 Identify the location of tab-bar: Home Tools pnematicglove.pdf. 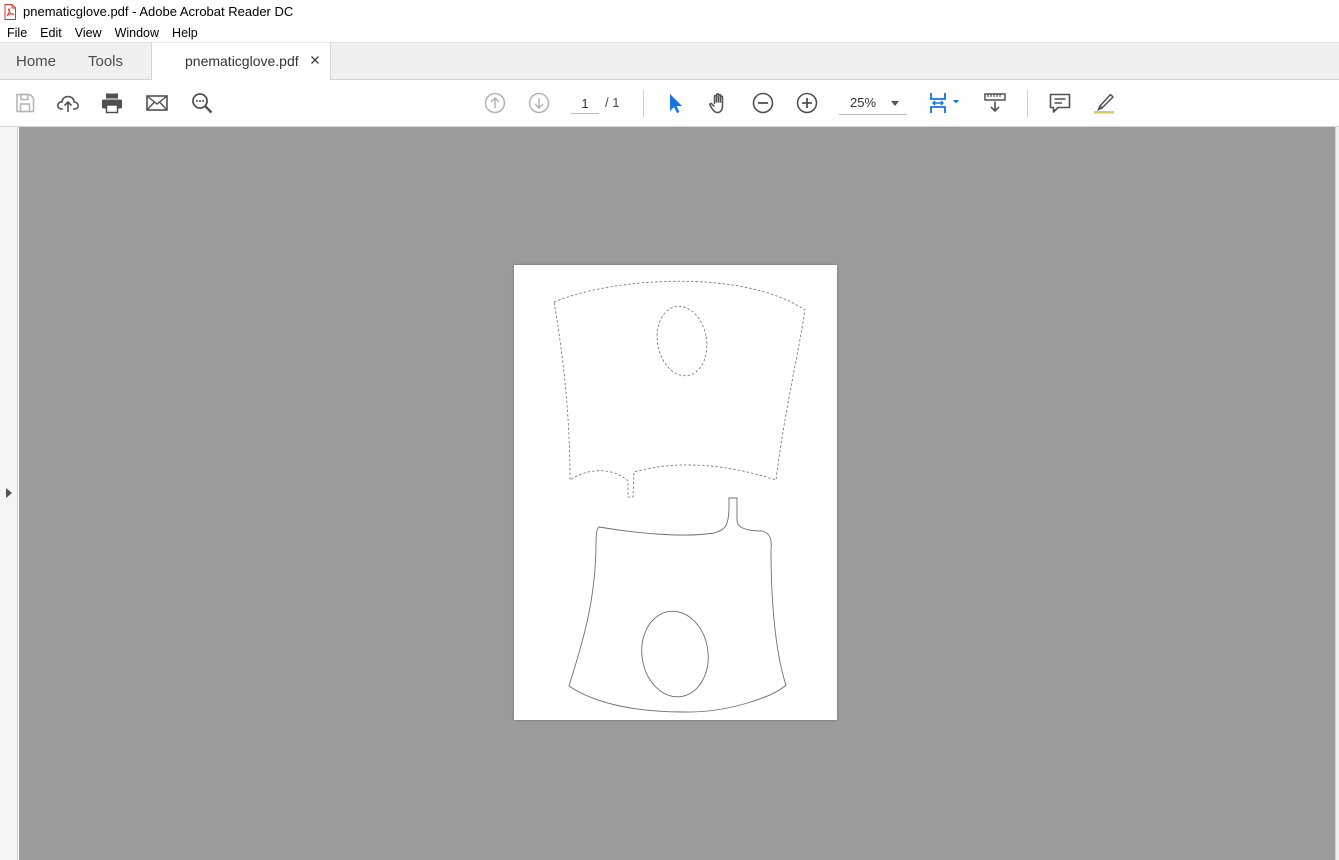
(669, 62).